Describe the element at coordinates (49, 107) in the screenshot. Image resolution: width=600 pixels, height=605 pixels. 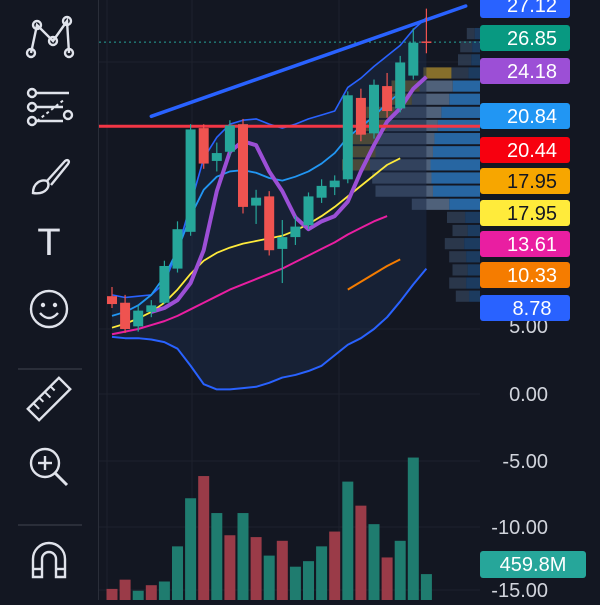
I see `fib-tool-icon` at that location.